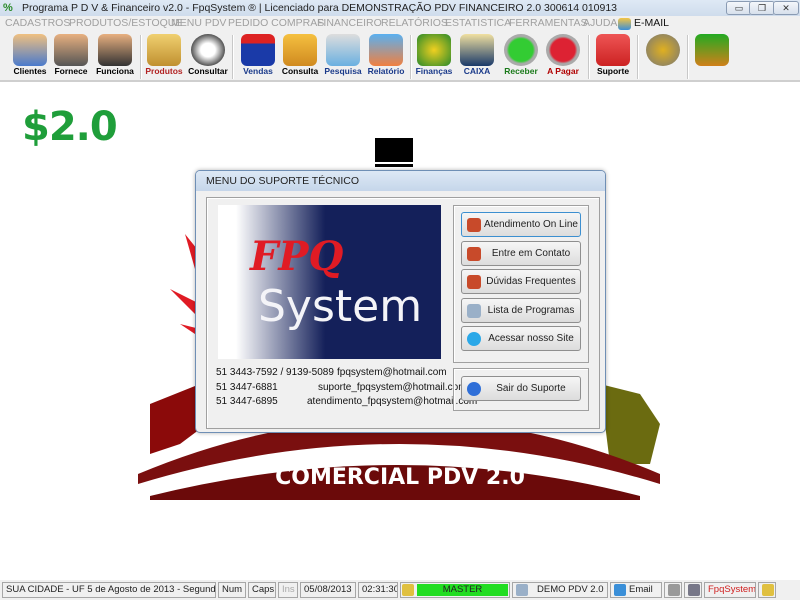 This screenshot has height=600, width=800. What do you see at coordinates (651, 23) in the screenshot?
I see `menu-email: E-MAIL` at bounding box center [651, 23].